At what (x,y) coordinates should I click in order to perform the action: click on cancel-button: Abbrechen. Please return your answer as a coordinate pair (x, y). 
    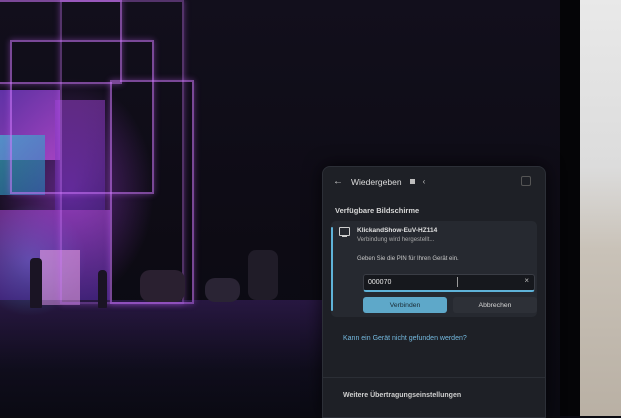
    Looking at the image, I should click on (495, 305).